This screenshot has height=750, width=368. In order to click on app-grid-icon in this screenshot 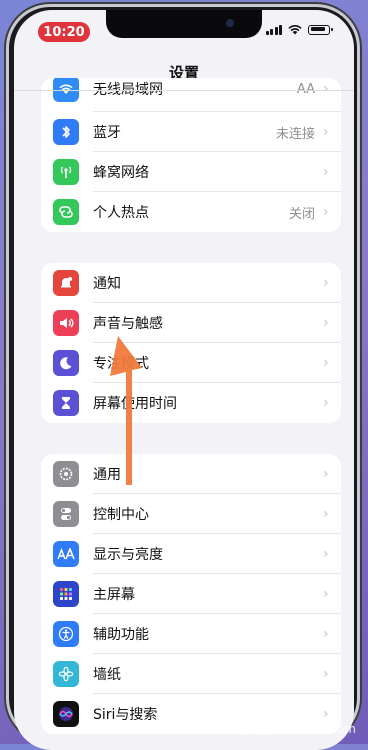, I will do `click(66, 594)`.